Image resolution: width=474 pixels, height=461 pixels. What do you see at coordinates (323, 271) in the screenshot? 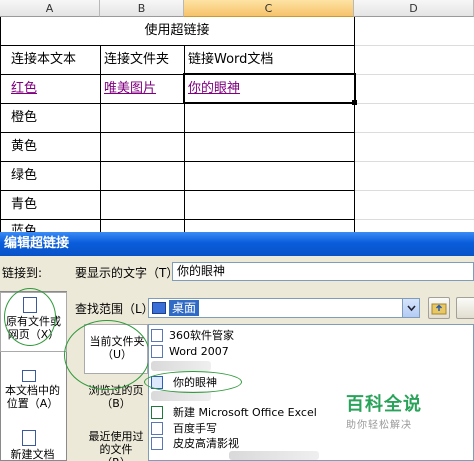
I see `display-text-input: 你的眼神` at bounding box center [323, 271].